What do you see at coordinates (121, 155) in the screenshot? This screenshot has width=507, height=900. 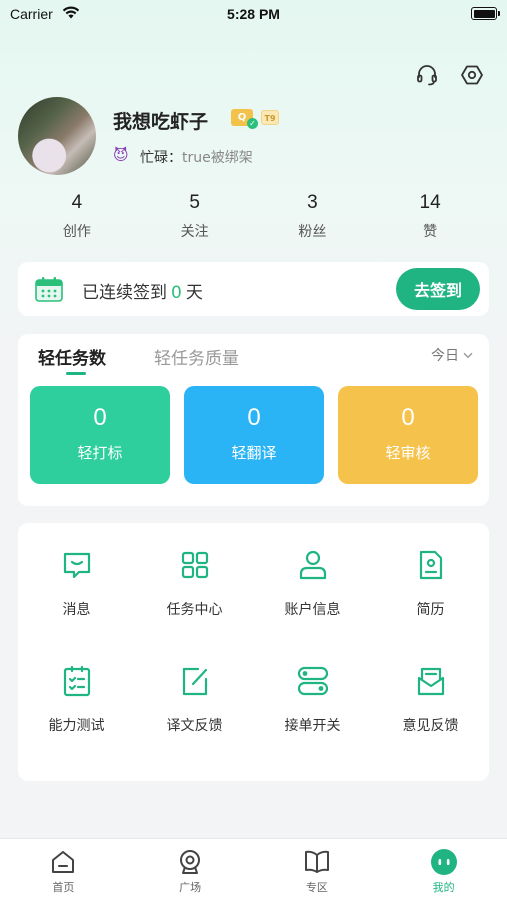 I see `mood-emoji-icon: 😈` at bounding box center [121, 155].